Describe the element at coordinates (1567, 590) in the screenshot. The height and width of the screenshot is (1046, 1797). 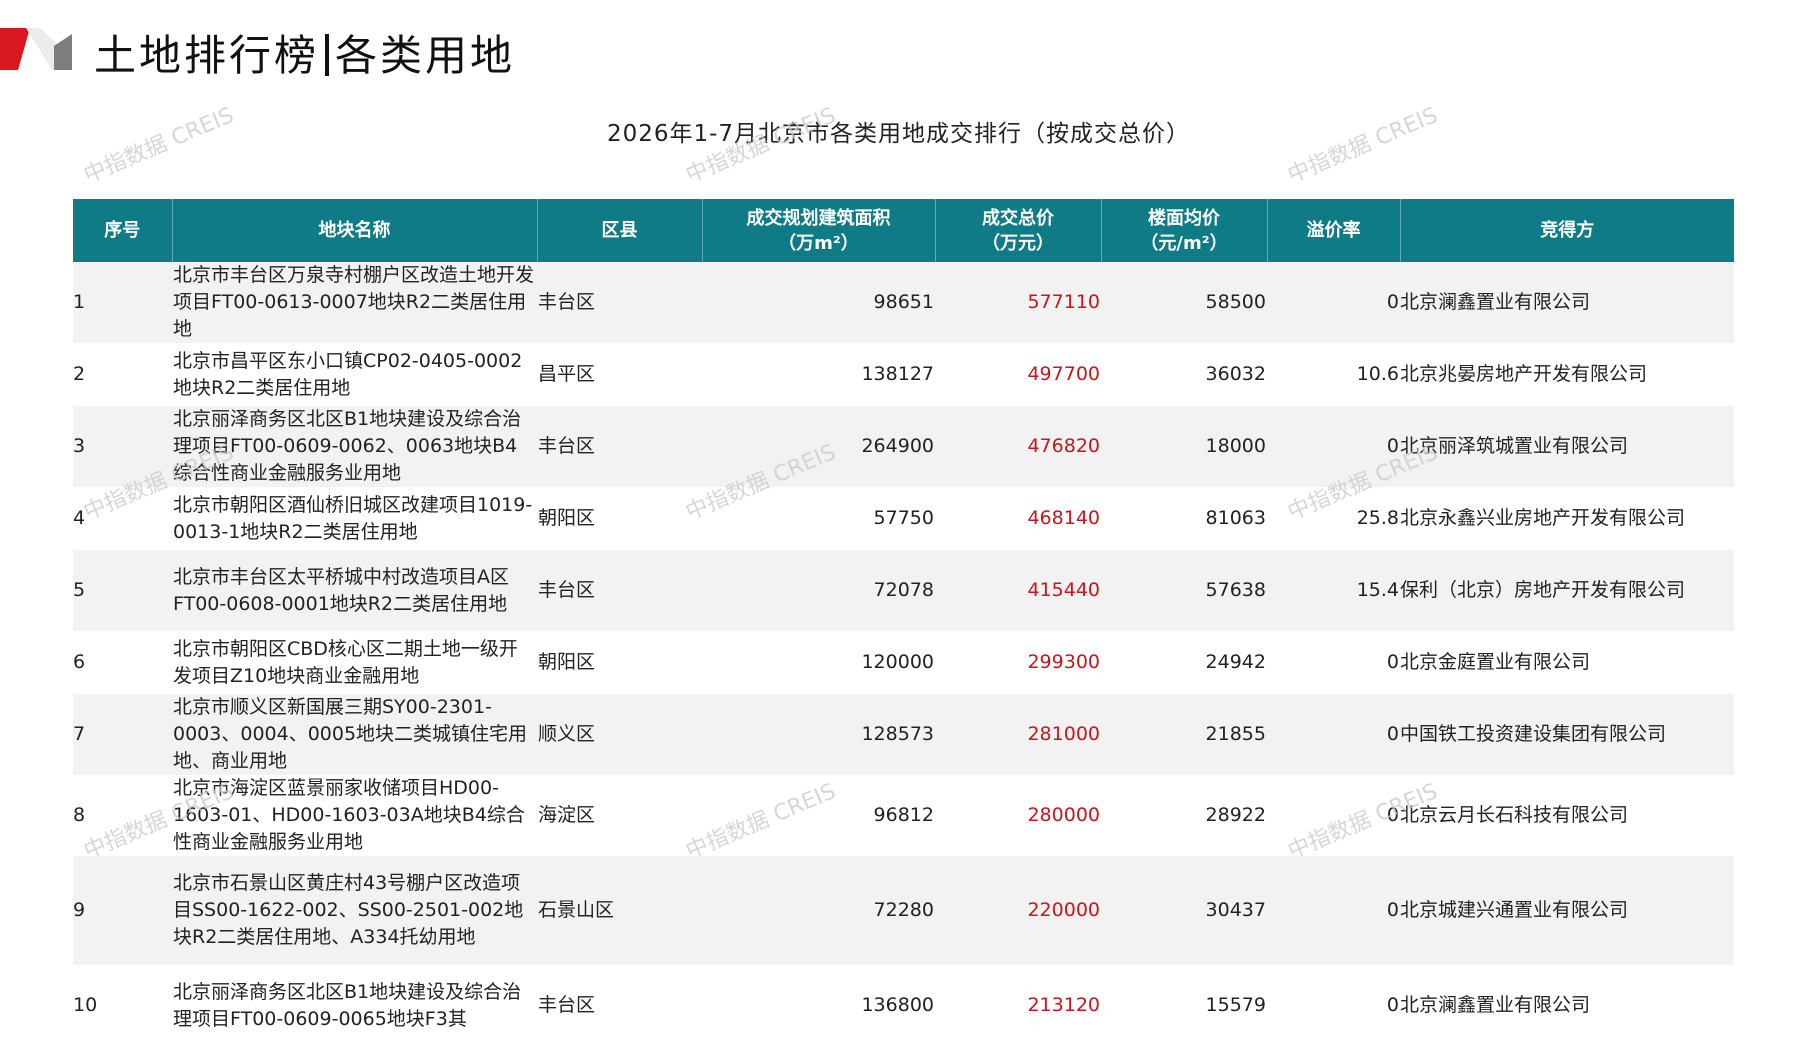
I see `cell-buyer: 保利（北京）房地产开发有限公司` at that location.